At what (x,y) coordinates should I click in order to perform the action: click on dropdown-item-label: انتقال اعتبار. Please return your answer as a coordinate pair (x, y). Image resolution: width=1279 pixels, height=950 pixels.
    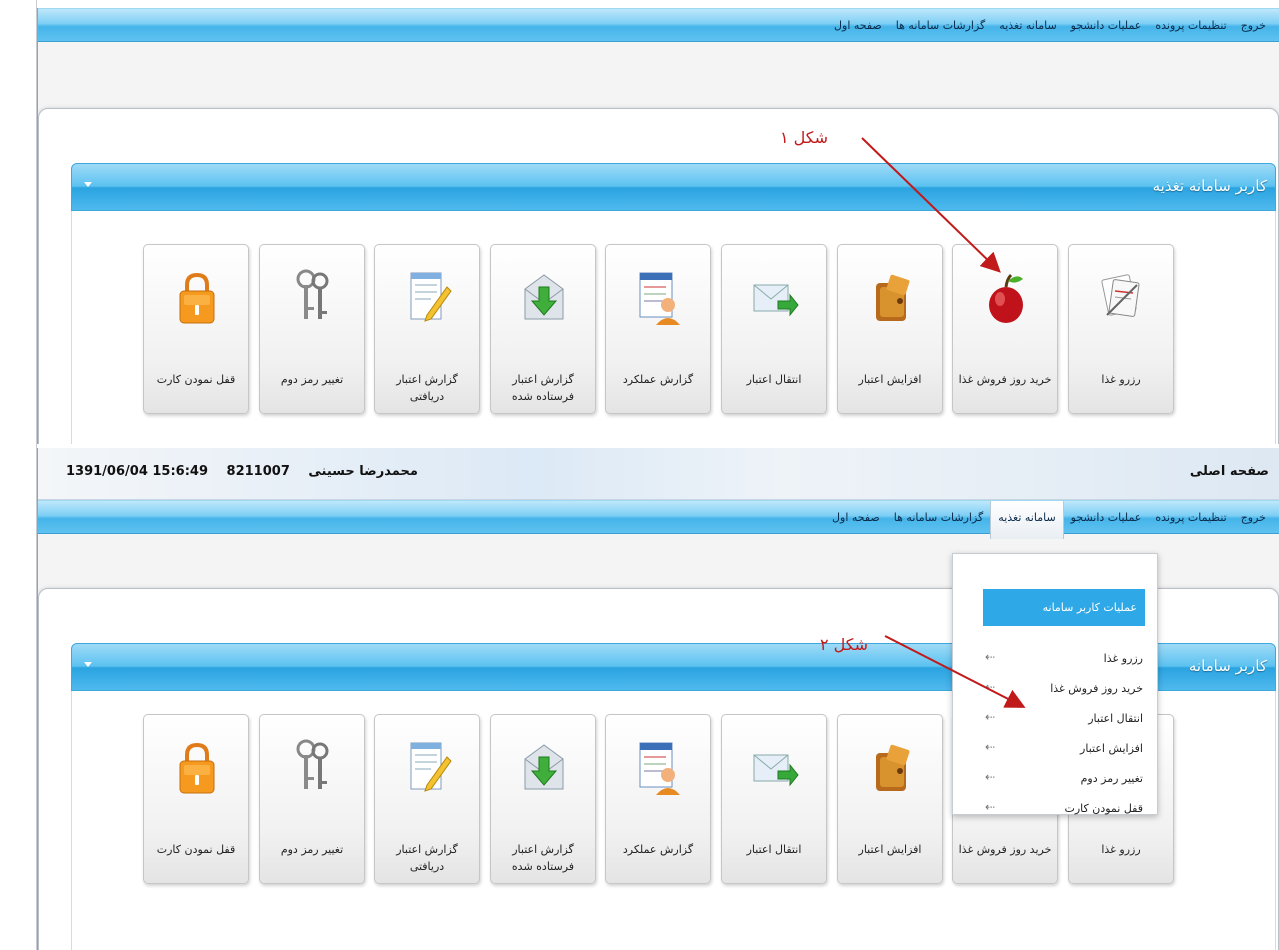
    Looking at the image, I should click on (1115, 718).